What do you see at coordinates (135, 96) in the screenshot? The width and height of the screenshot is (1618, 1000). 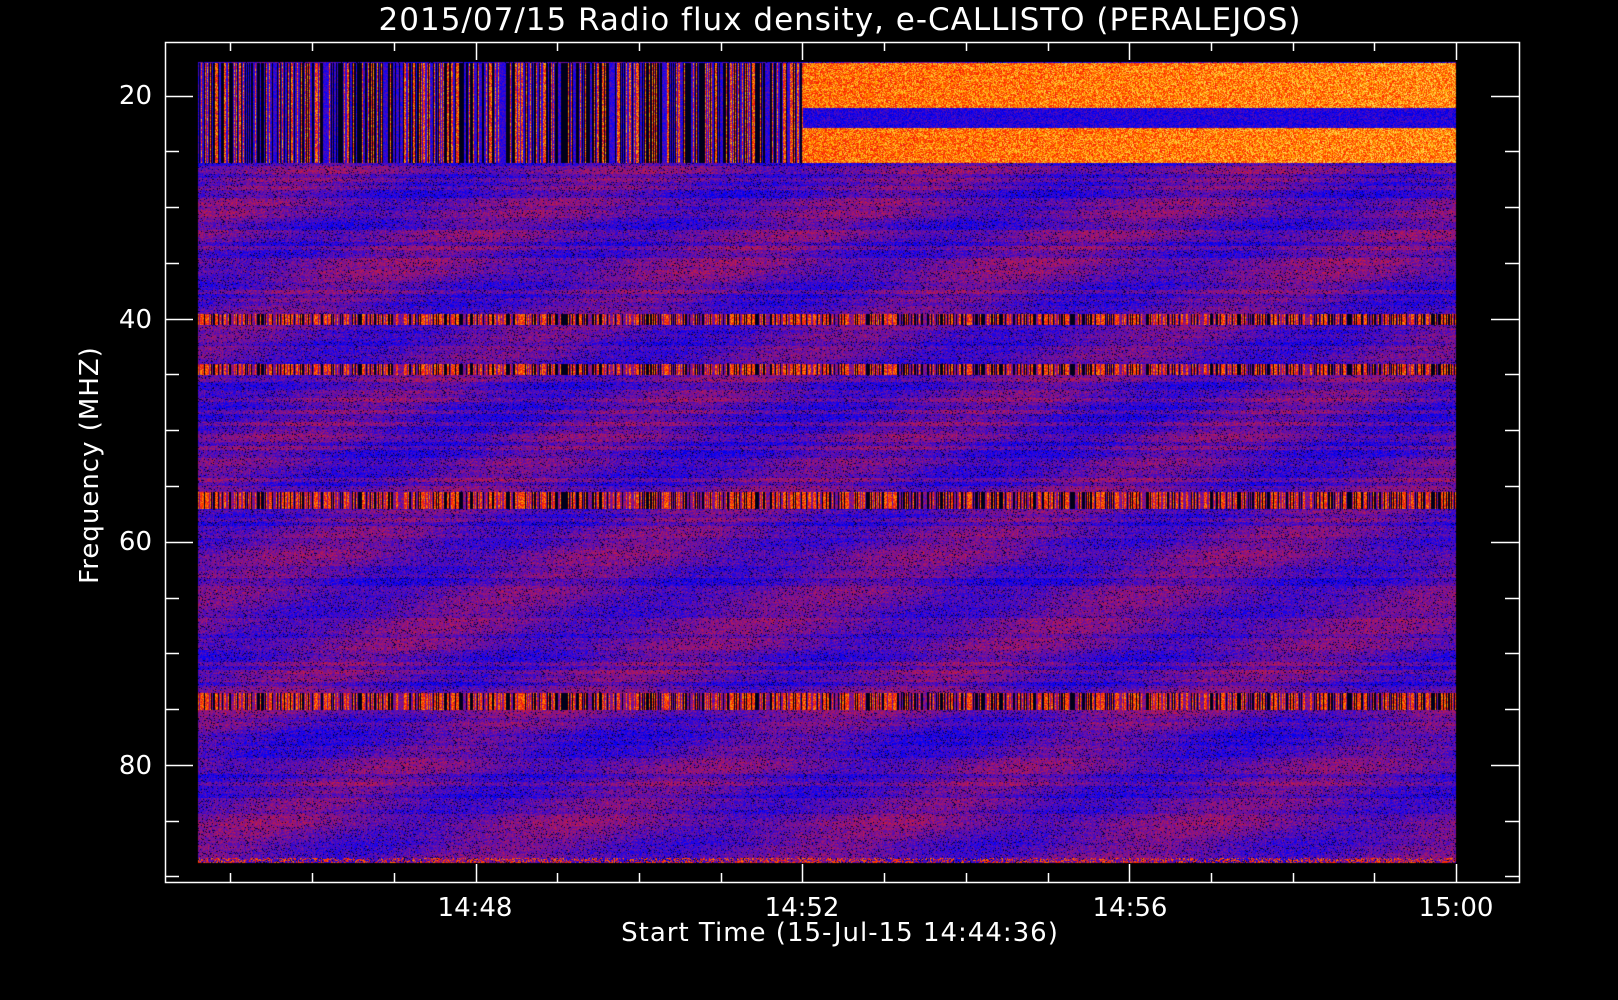 I see `y-tick-label: 20` at bounding box center [135, 96].